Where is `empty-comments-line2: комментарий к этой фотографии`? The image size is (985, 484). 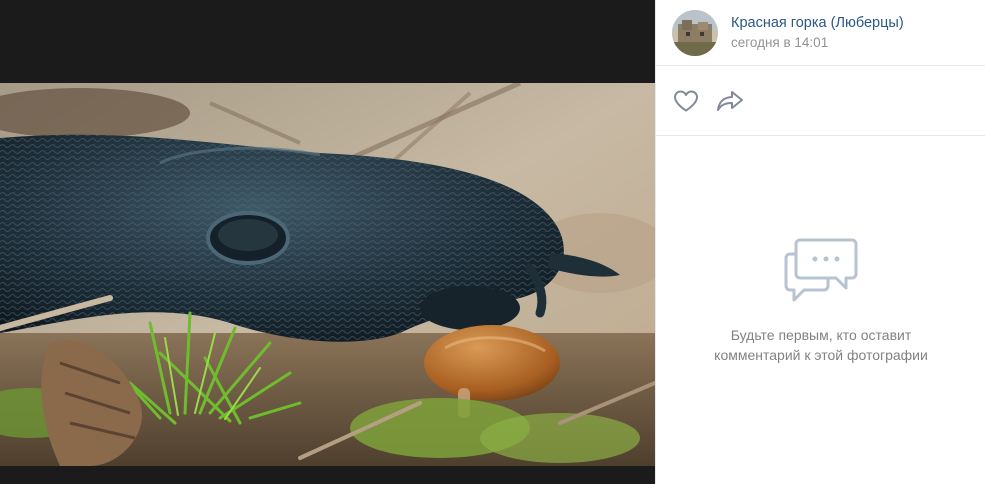 empty-comments-line2: комментарий к этой фотографии is located at coordinates (821, 355).